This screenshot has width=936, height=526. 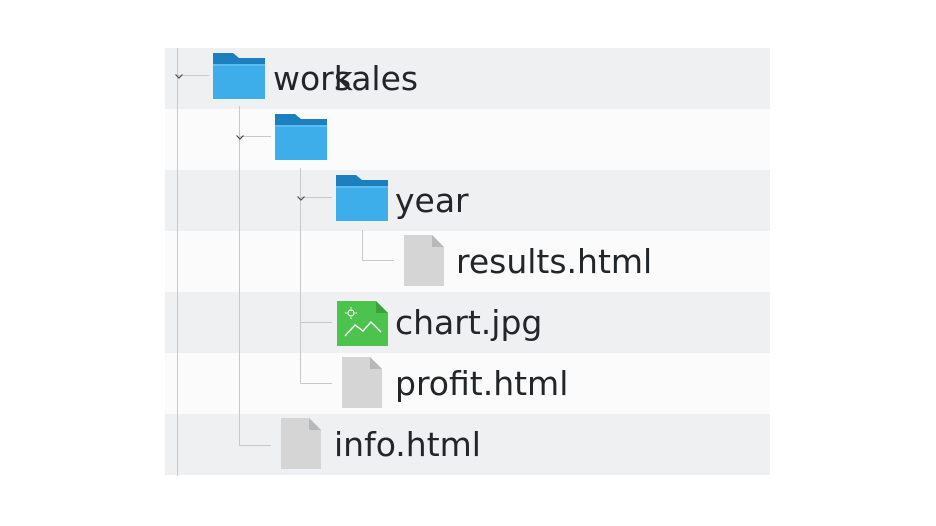 What do you see at coordinates (467, 139) in the screenshot?
I see `tree-row-sales` at bounding box center [467, 139].